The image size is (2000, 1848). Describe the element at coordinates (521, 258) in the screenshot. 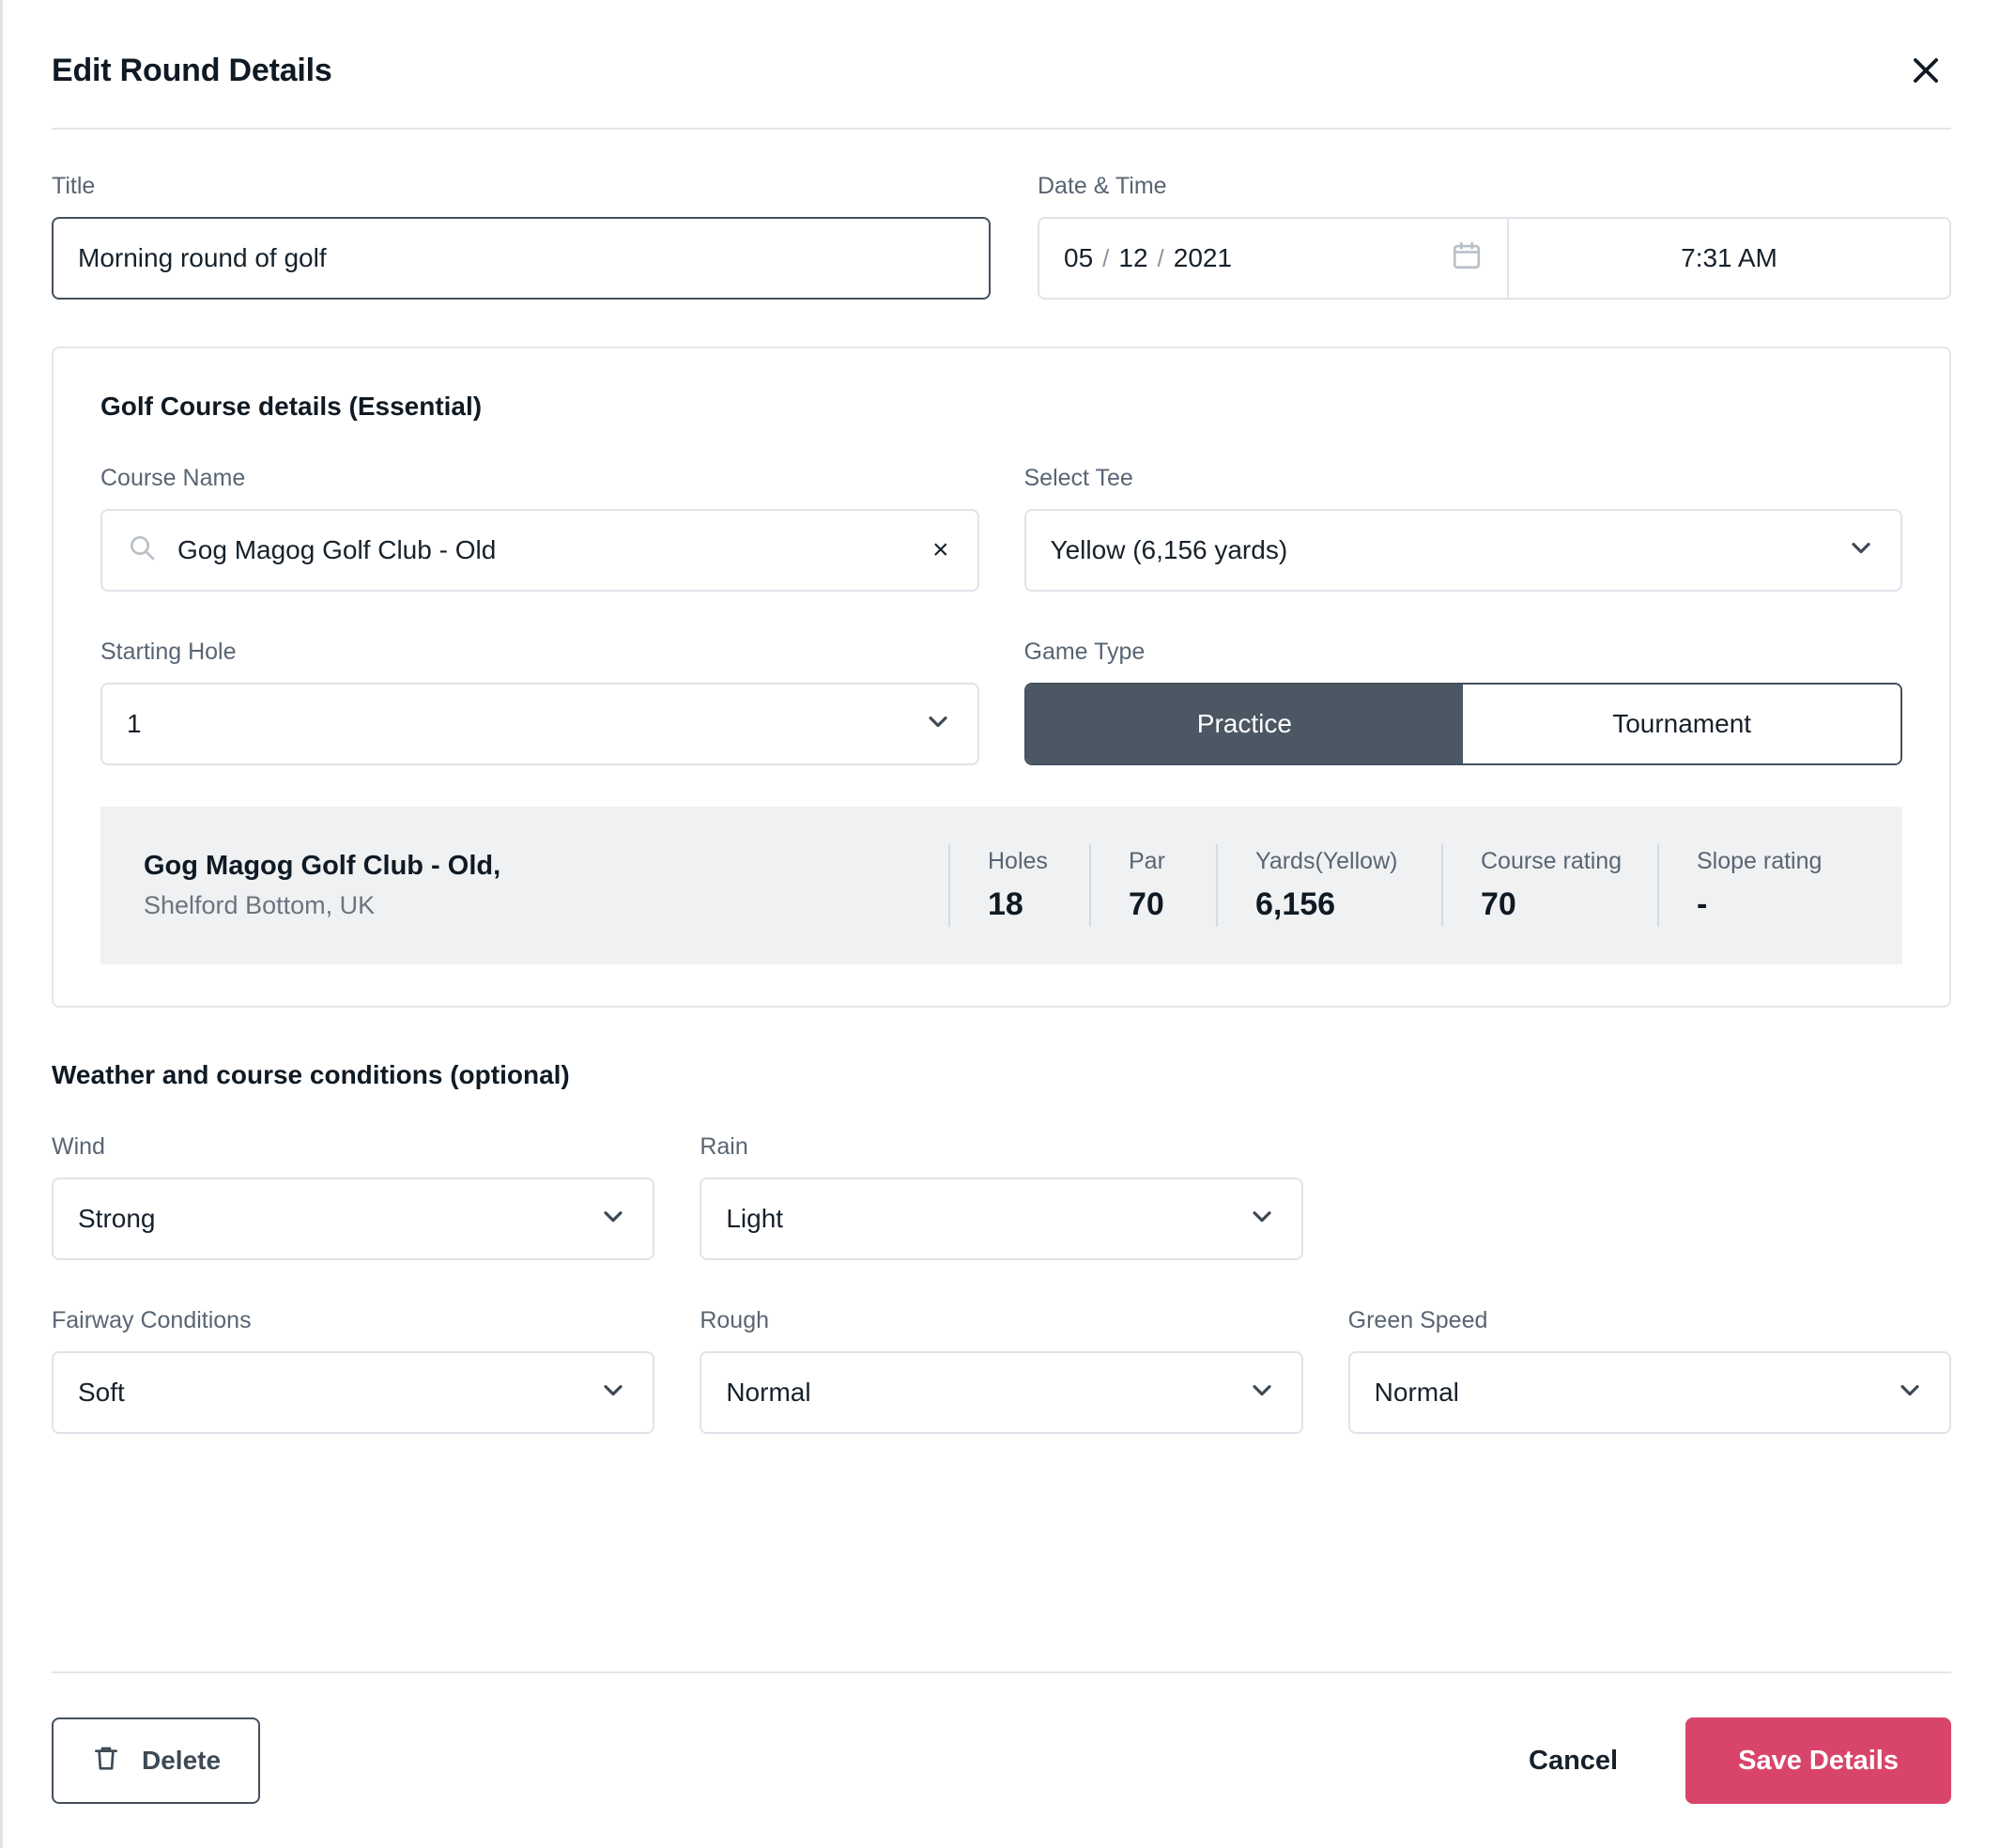

I see `title-input: Morning round of golf` at that location.